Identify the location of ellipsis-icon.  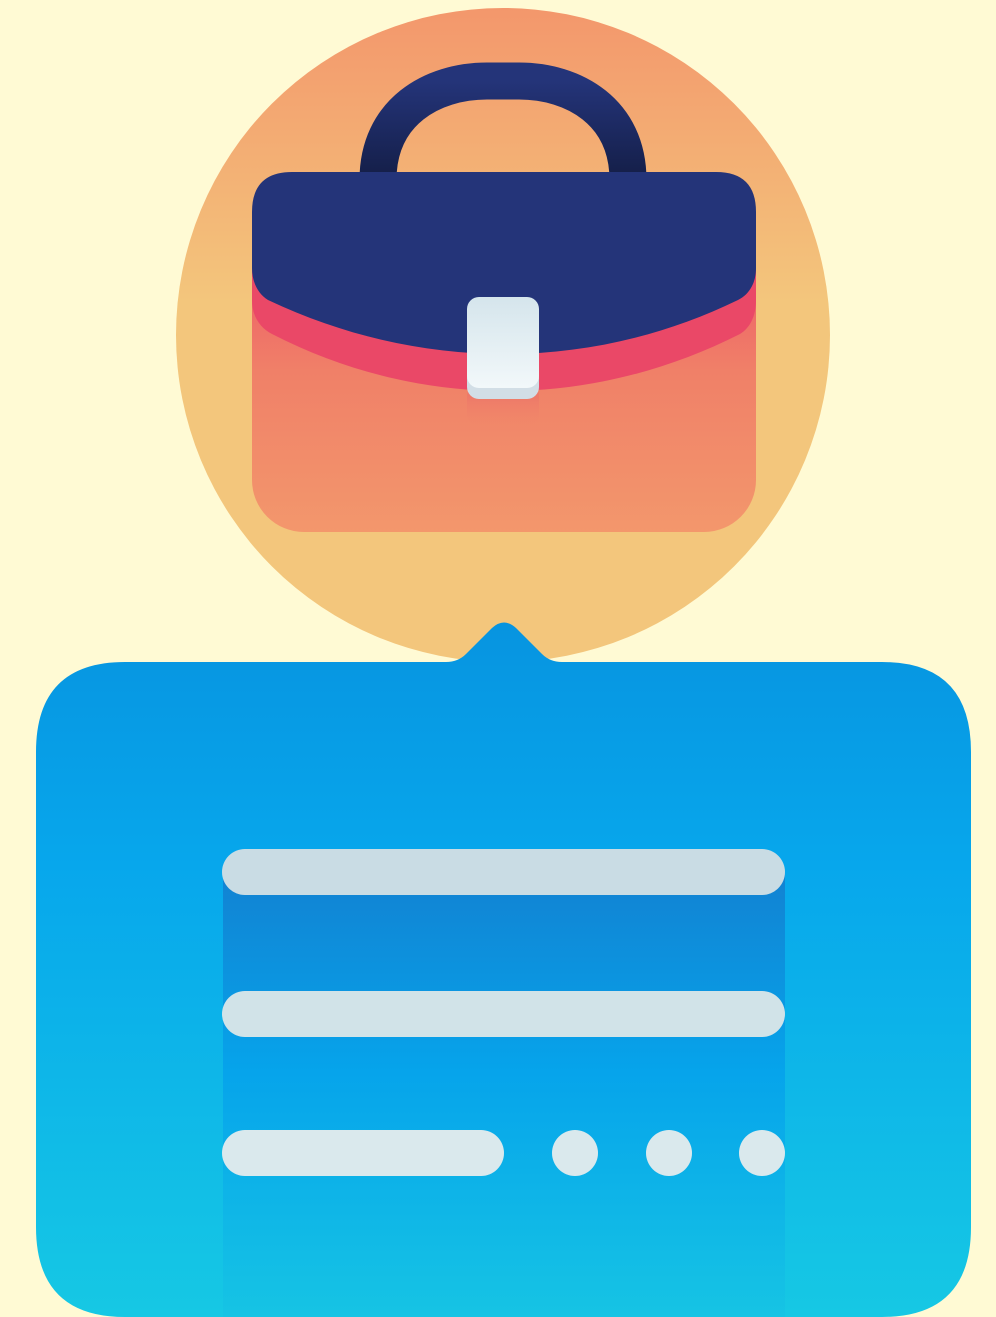
(668, 1153).